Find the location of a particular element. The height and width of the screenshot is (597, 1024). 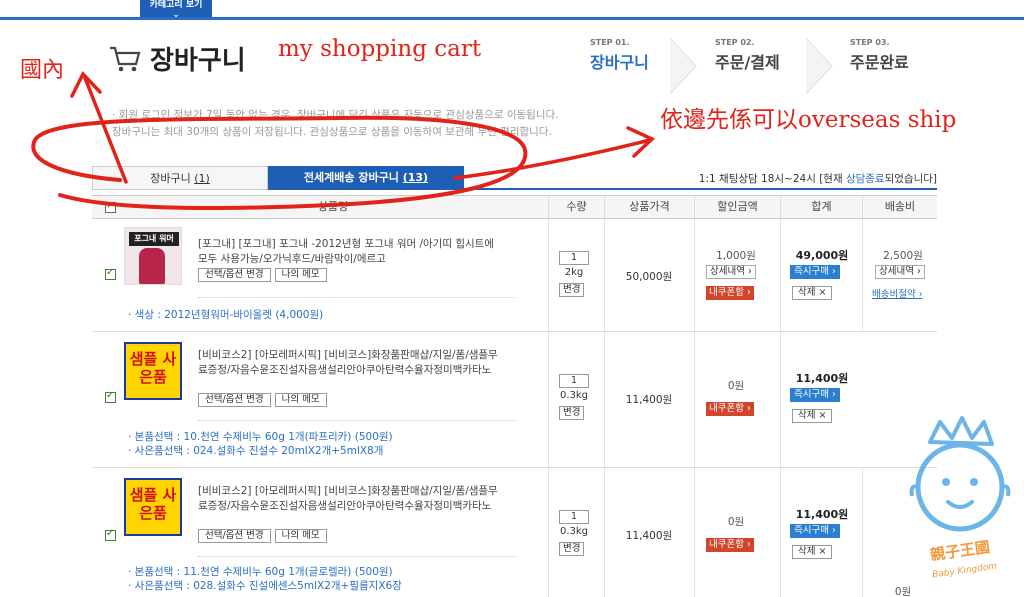

annotation-domestic: 國內 is located at coordinates (42, 70).